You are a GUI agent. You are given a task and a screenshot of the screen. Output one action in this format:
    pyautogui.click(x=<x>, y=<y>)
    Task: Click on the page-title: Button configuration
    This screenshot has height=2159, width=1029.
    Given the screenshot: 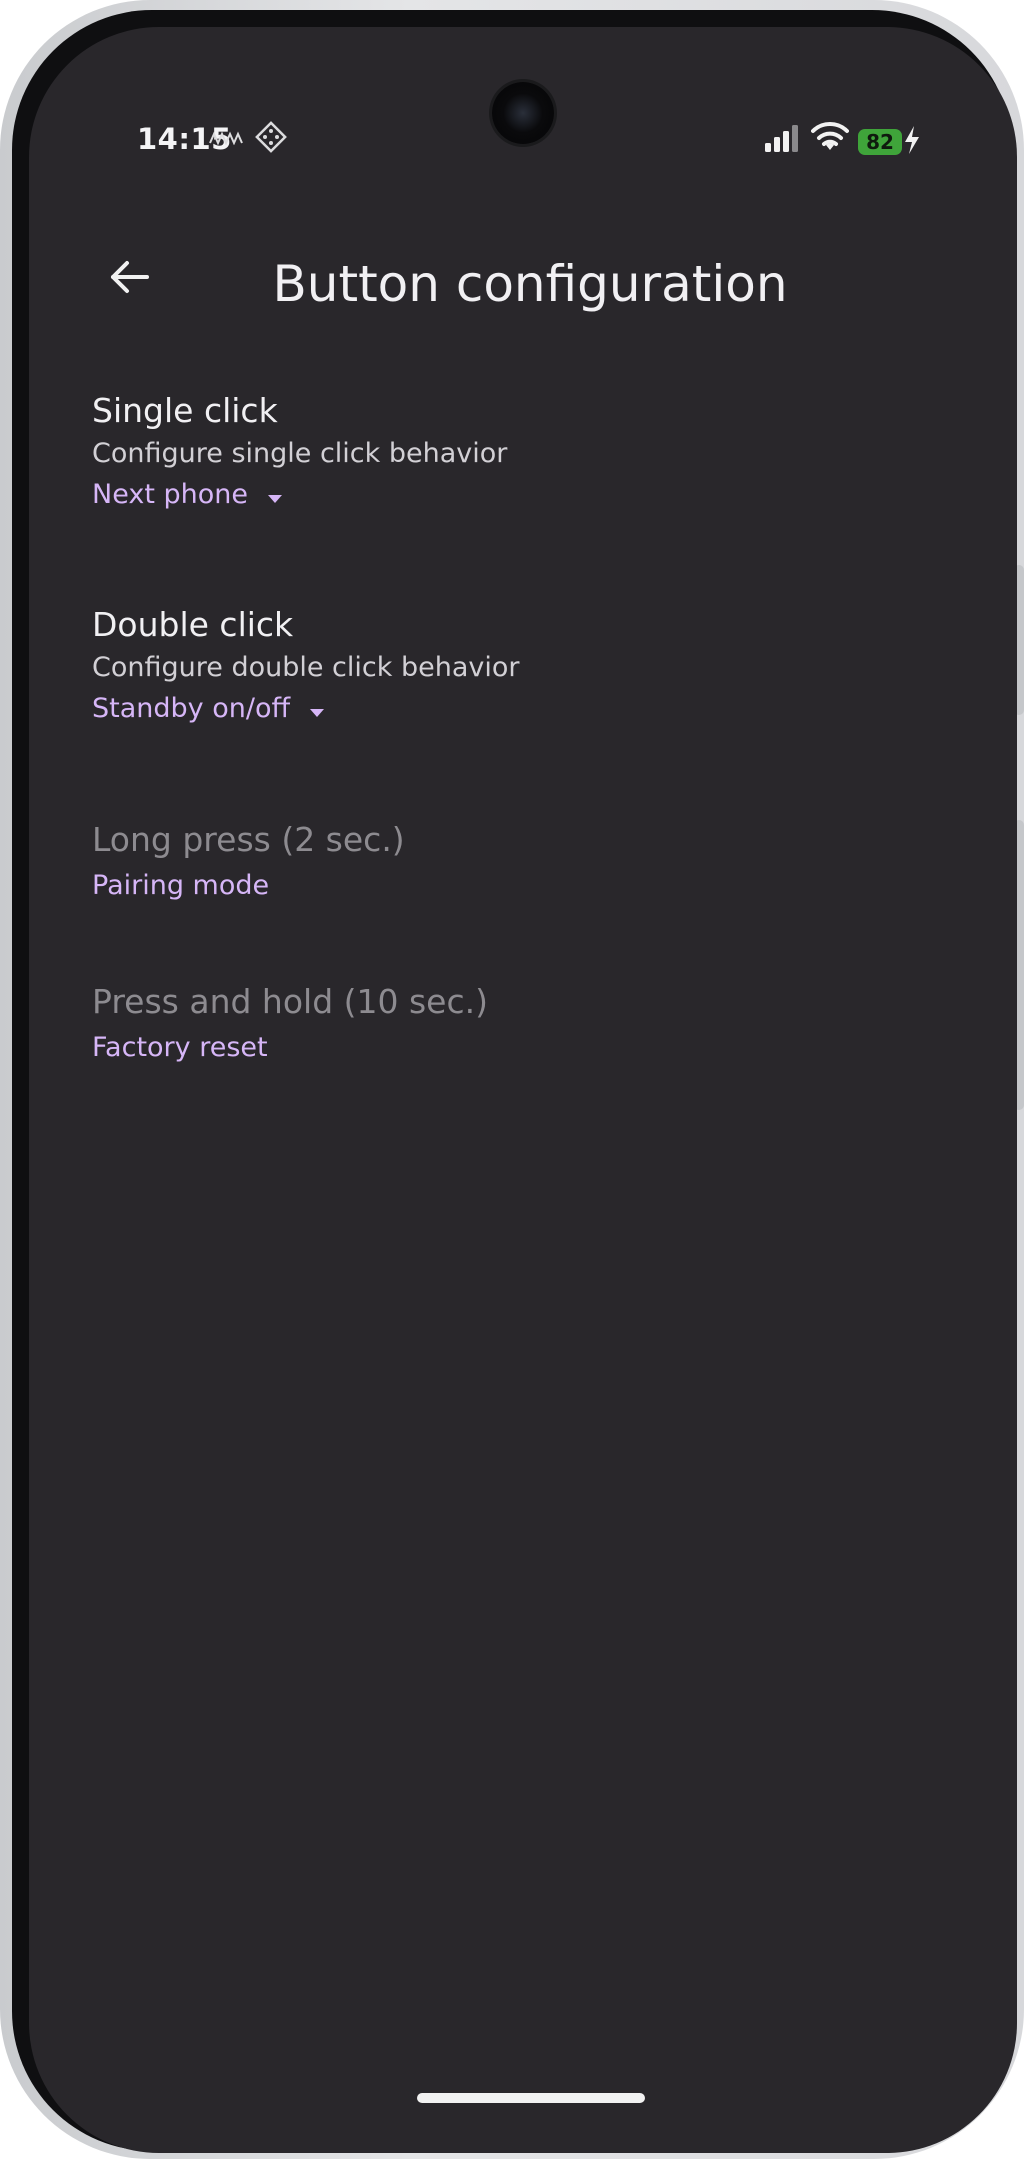 What is the action you would take?
    pyautogui.click(x=530, y=284)
    